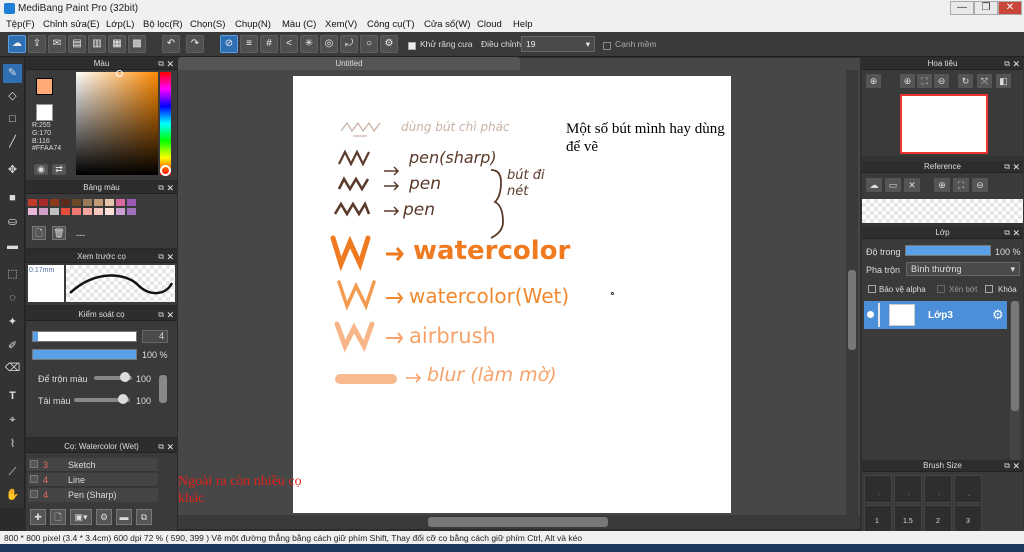  Describe the element at coordinates (12, 198) in the screenshot. I see `fill-rect-icon: ■` at that location.